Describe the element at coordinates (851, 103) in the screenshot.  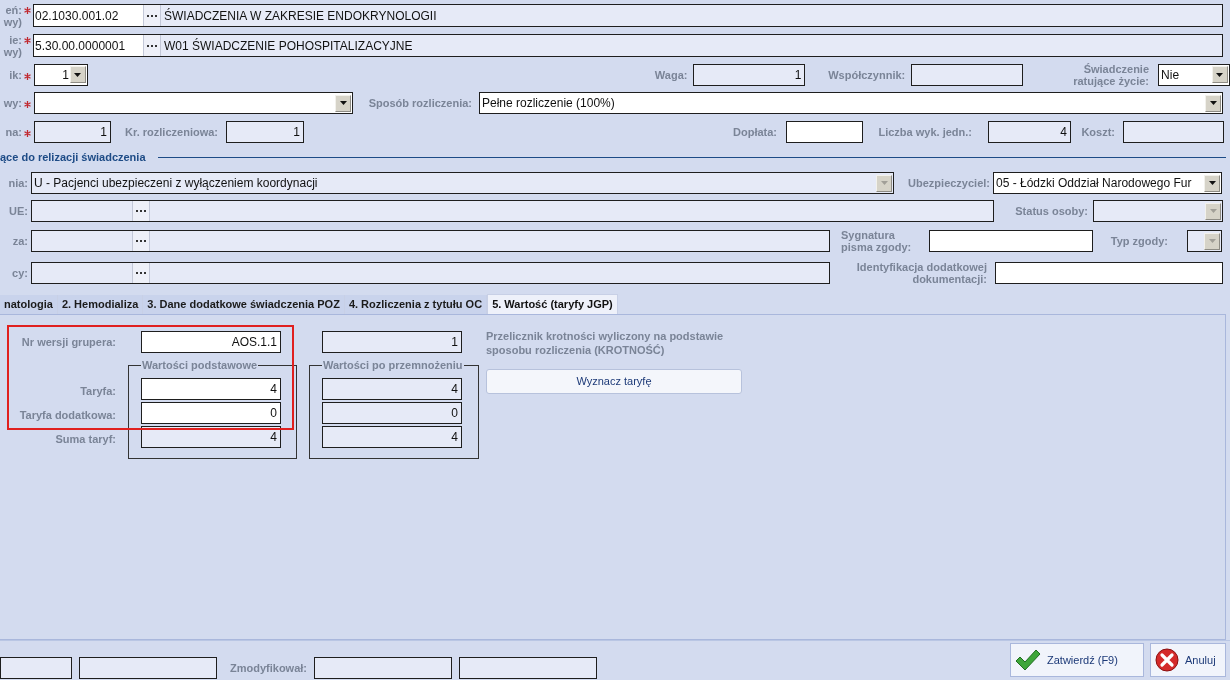
I see `dropdown-field: Pełne rozliczenie (100%)` at that location.